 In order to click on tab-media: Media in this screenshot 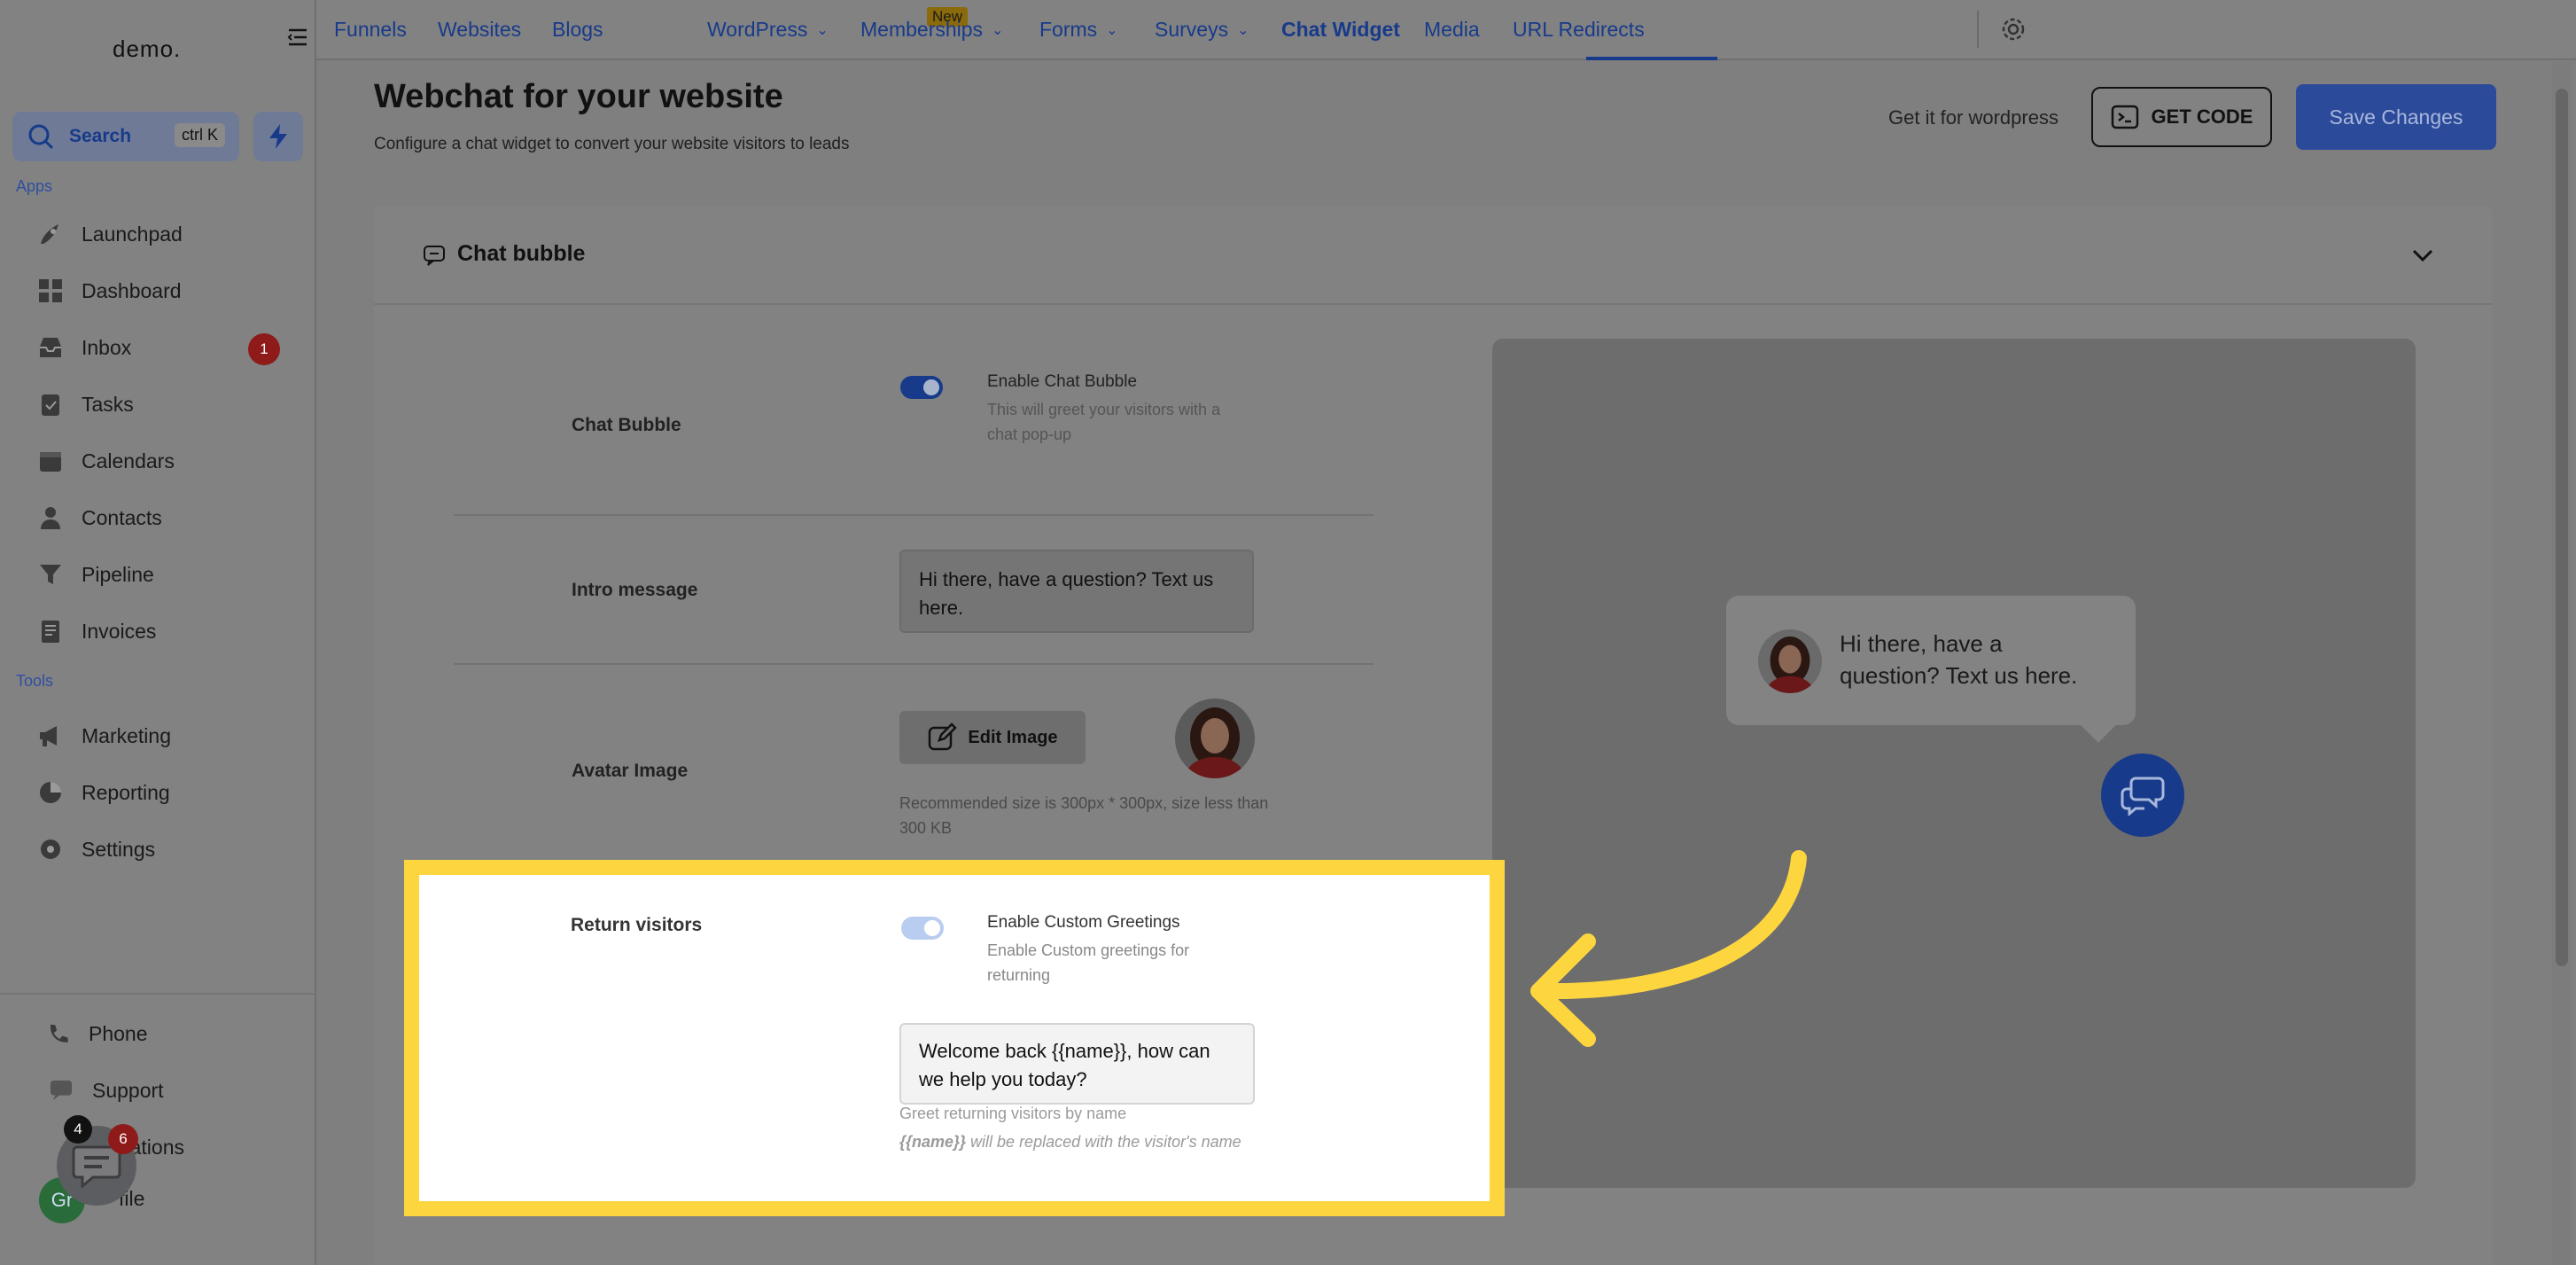, I will do `click(1452, 30)`.